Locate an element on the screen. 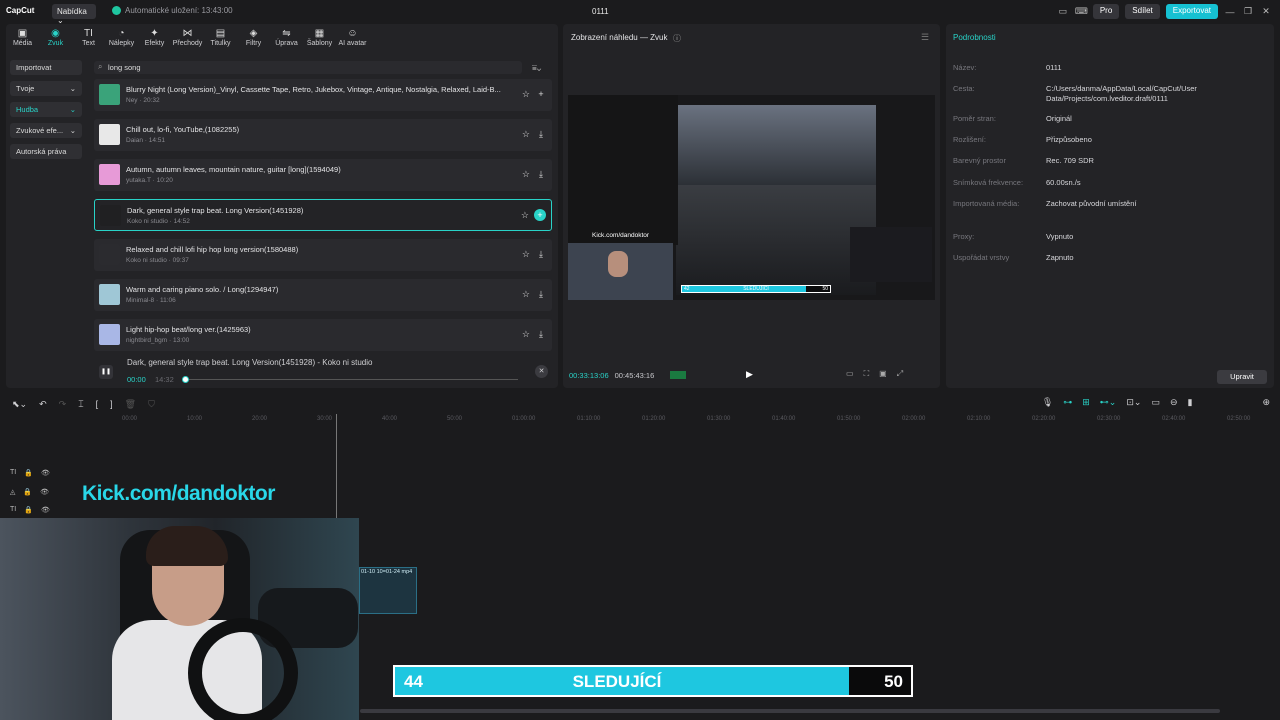 The width and height of the screenshot is (1280, 720). snap-icon: ⊷⌄ is located at coordinates (1108, 402).